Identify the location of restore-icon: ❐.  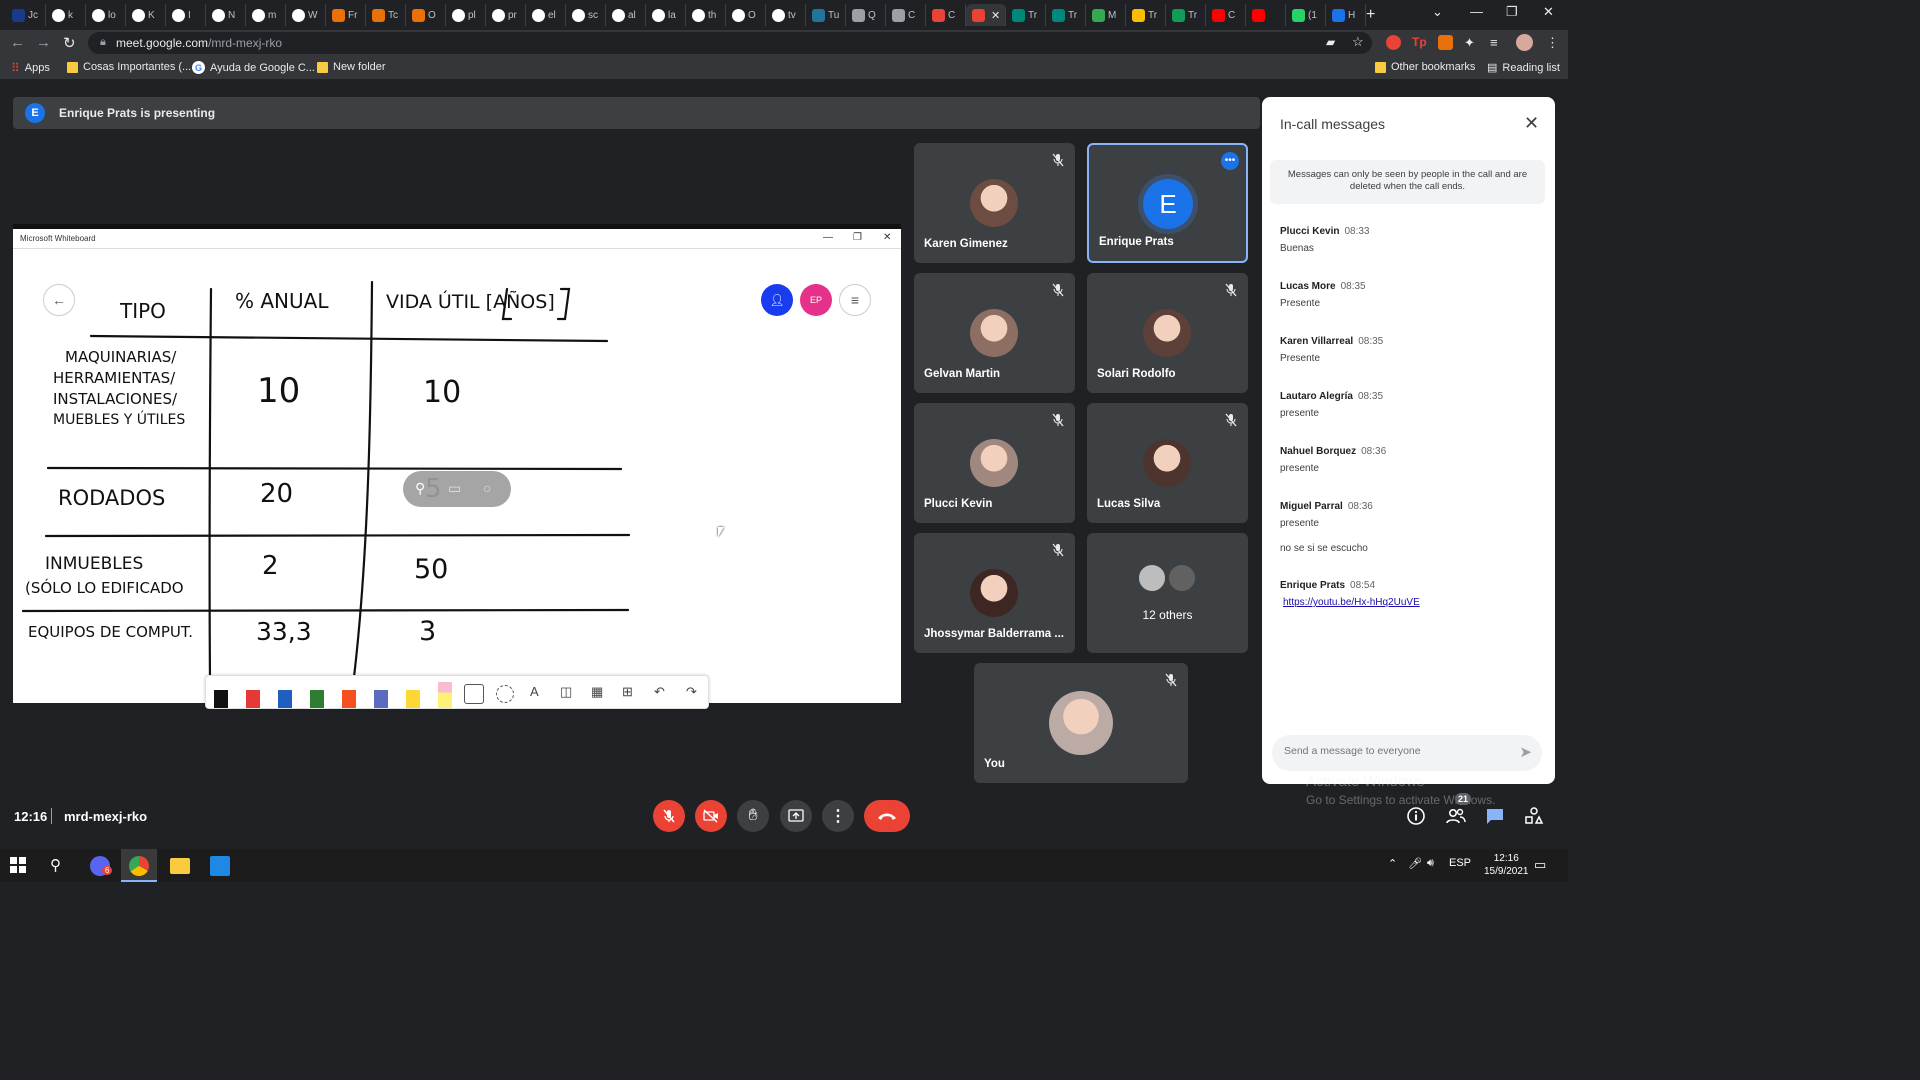
(1512, 12).